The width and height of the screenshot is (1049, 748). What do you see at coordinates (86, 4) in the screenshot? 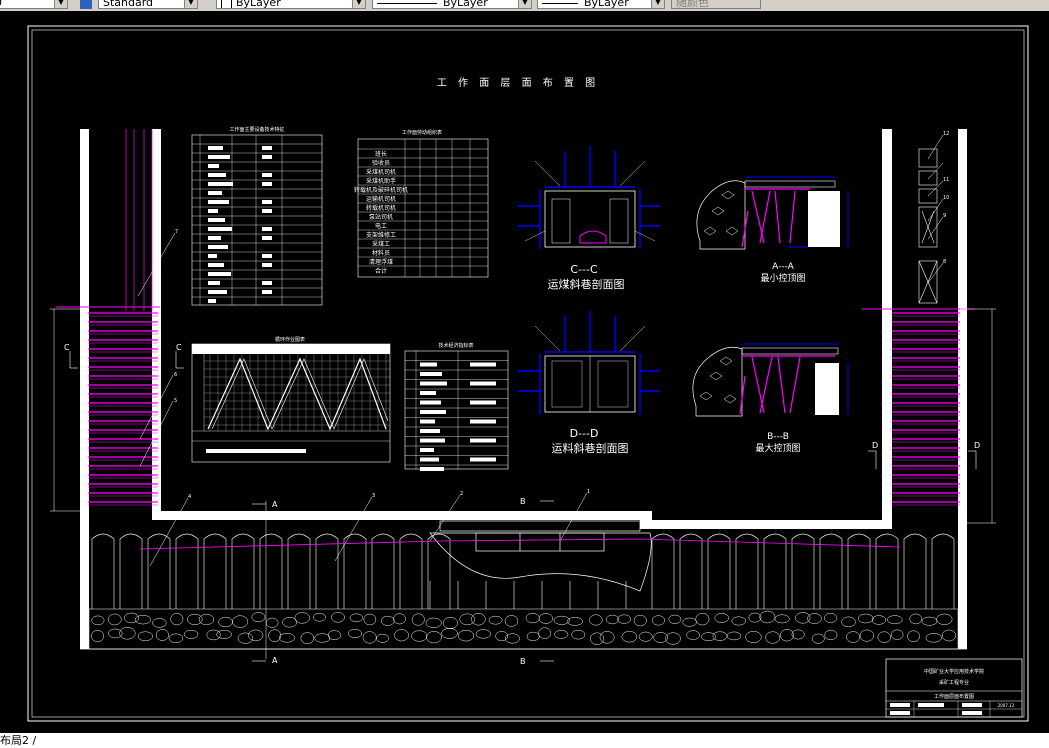
I see `text-style-icon` at bounding box center [86, 4].